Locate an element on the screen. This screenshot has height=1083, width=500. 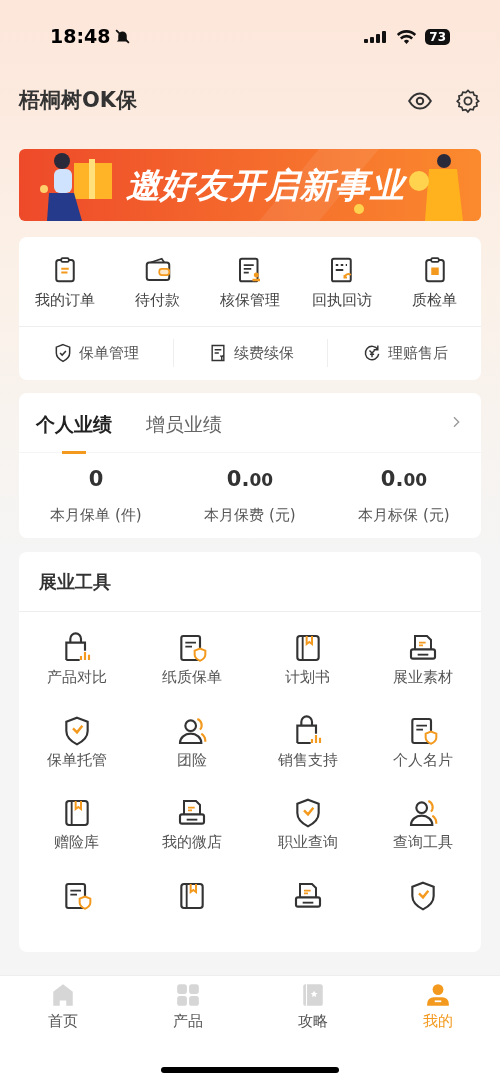
wifi-icon is located at coordinates (407, 36).